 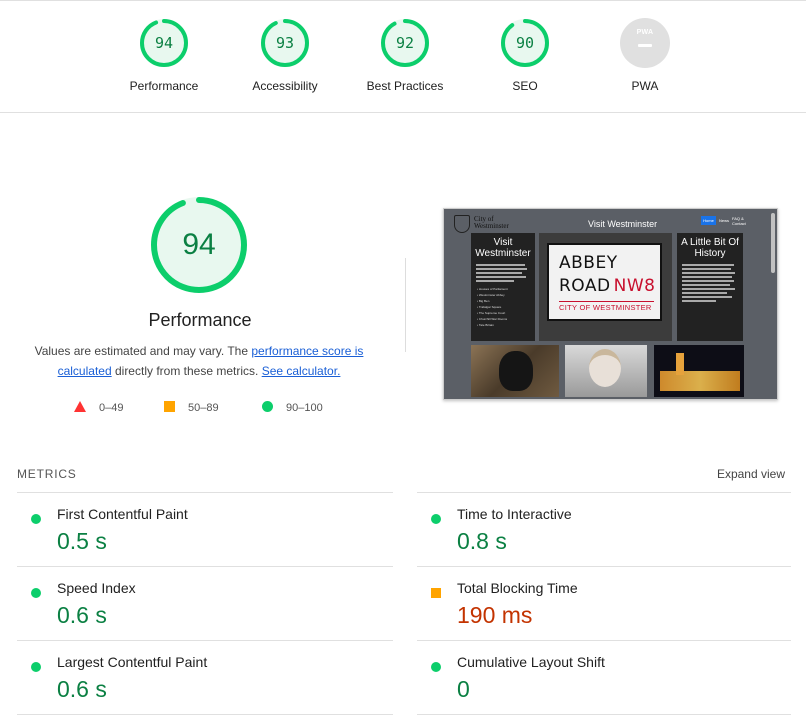 What do you see at coordinates (169, 406) in the screenshot?
I see `square-icon` at bounding box center [169, 406].